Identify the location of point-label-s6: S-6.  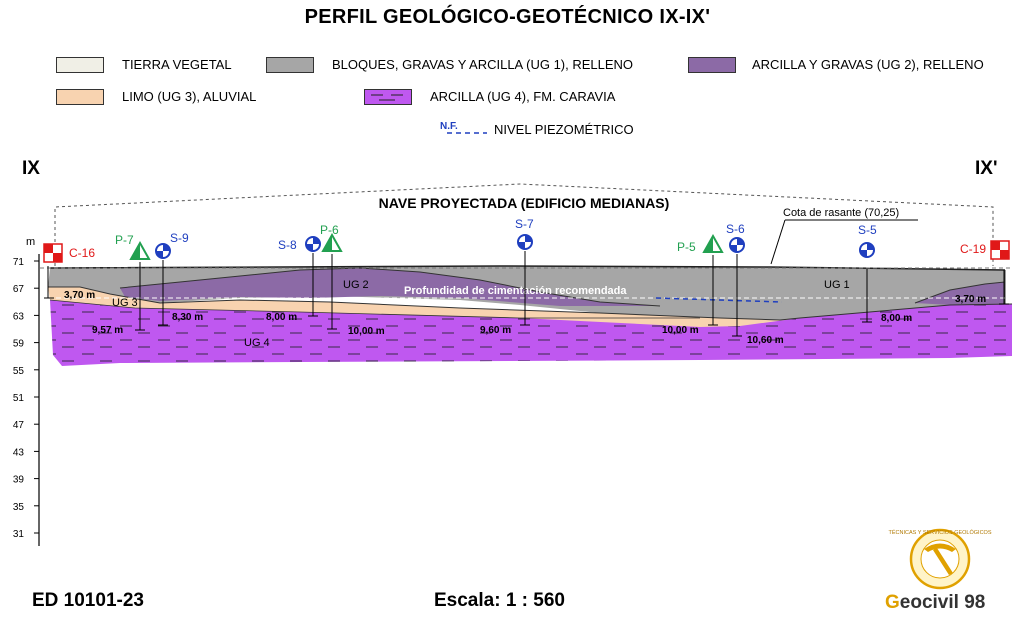
(735, 229).